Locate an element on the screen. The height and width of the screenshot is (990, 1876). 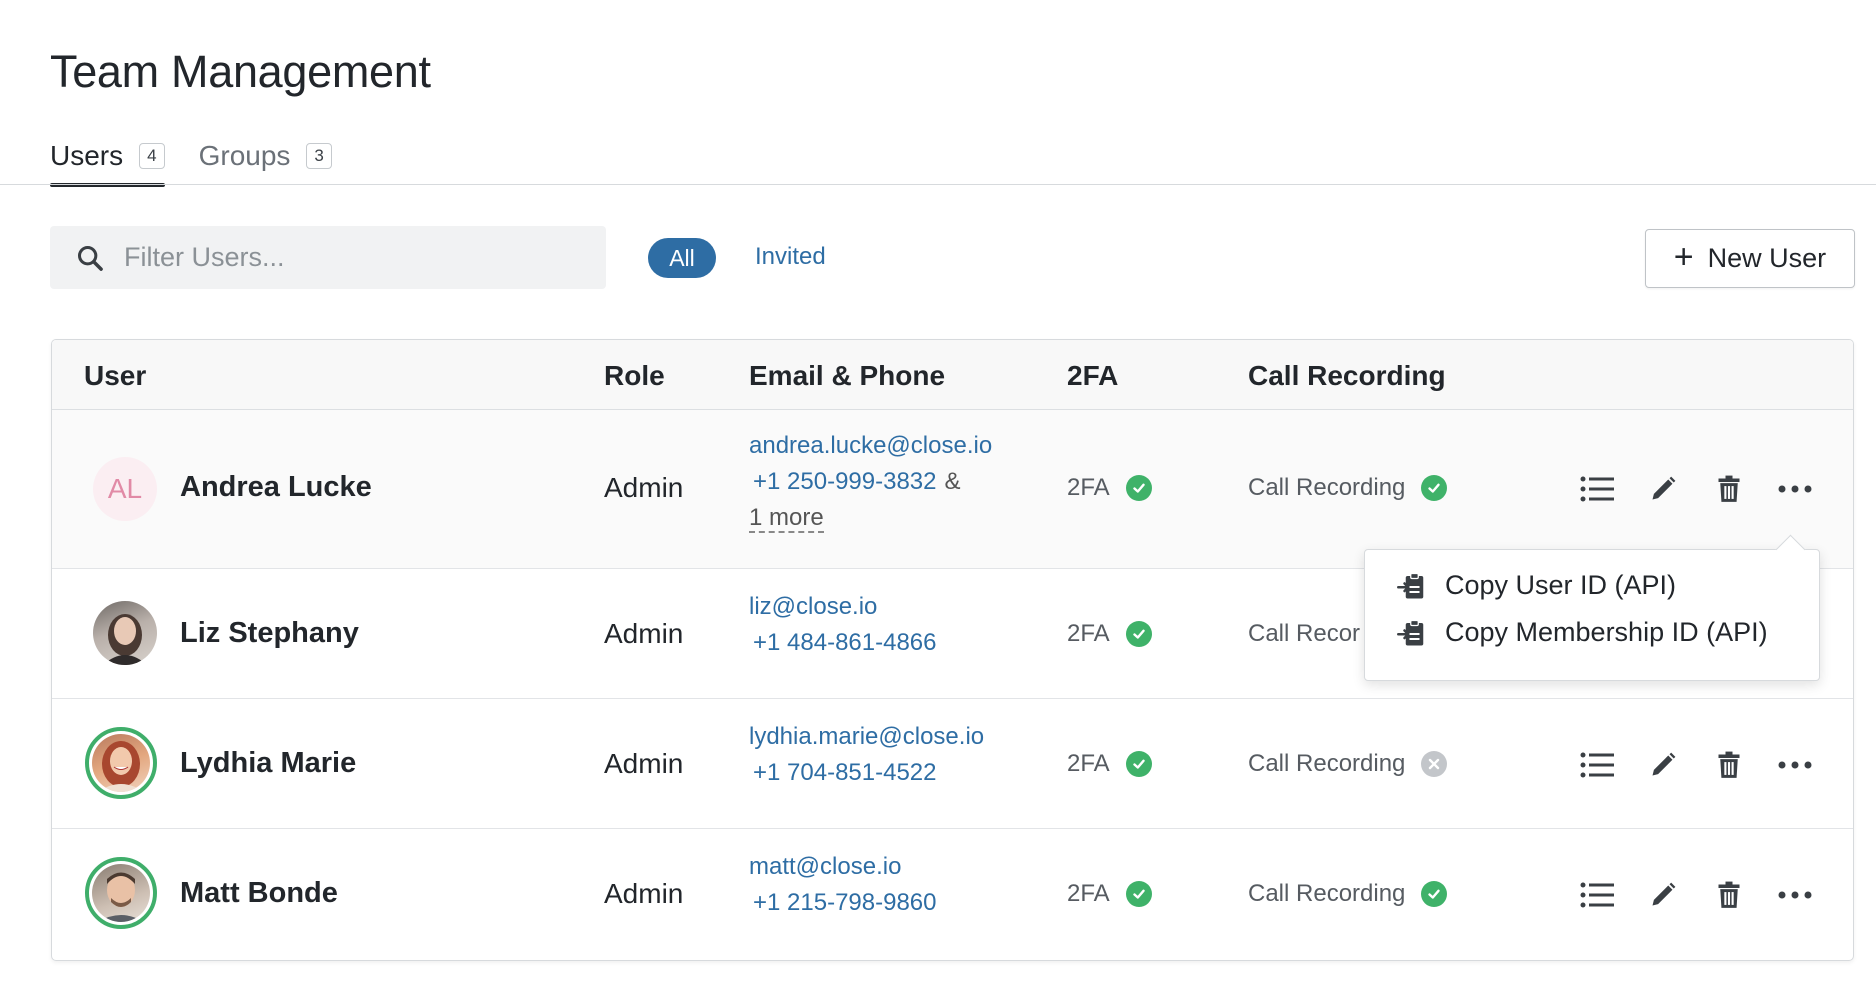
user-email: lydhia.marie@close.io is located at coordinates (866, 737).